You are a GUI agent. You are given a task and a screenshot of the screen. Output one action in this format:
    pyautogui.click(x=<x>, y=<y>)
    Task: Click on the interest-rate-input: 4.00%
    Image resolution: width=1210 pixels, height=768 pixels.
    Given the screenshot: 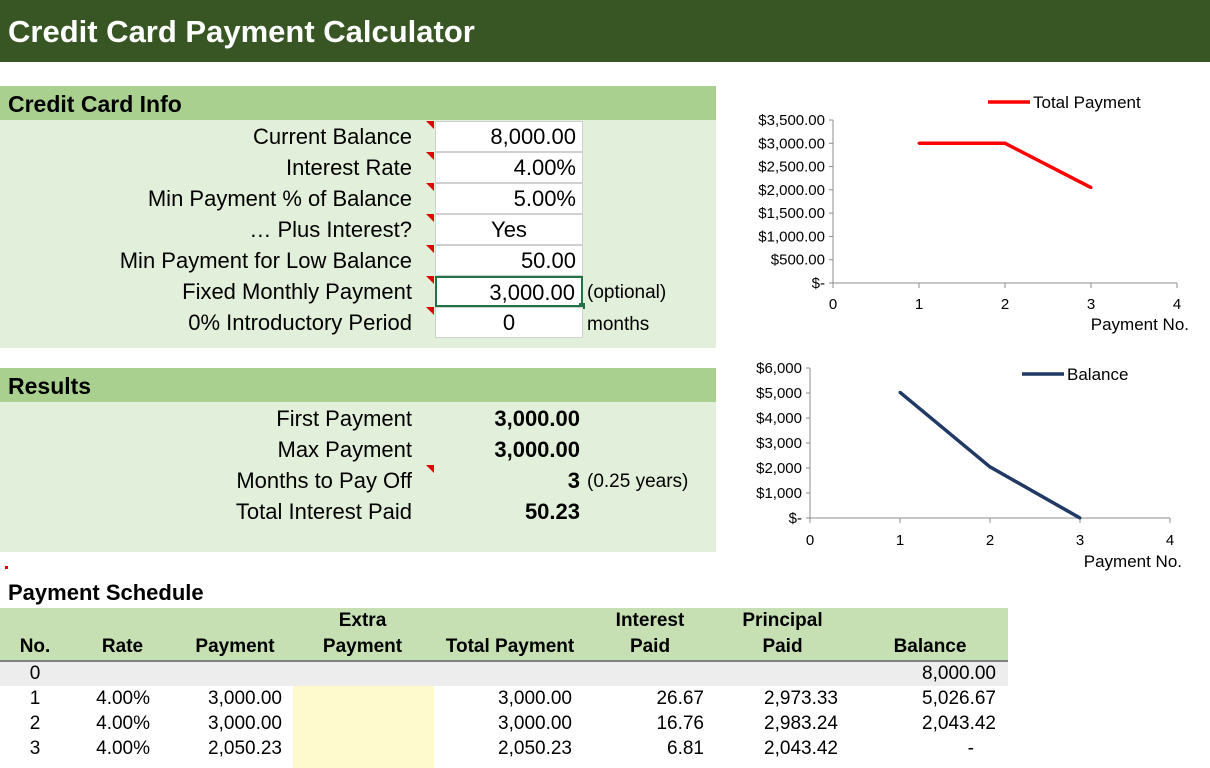 What is the action you would take?
    pyautogui.click(x=509, y=167)
    